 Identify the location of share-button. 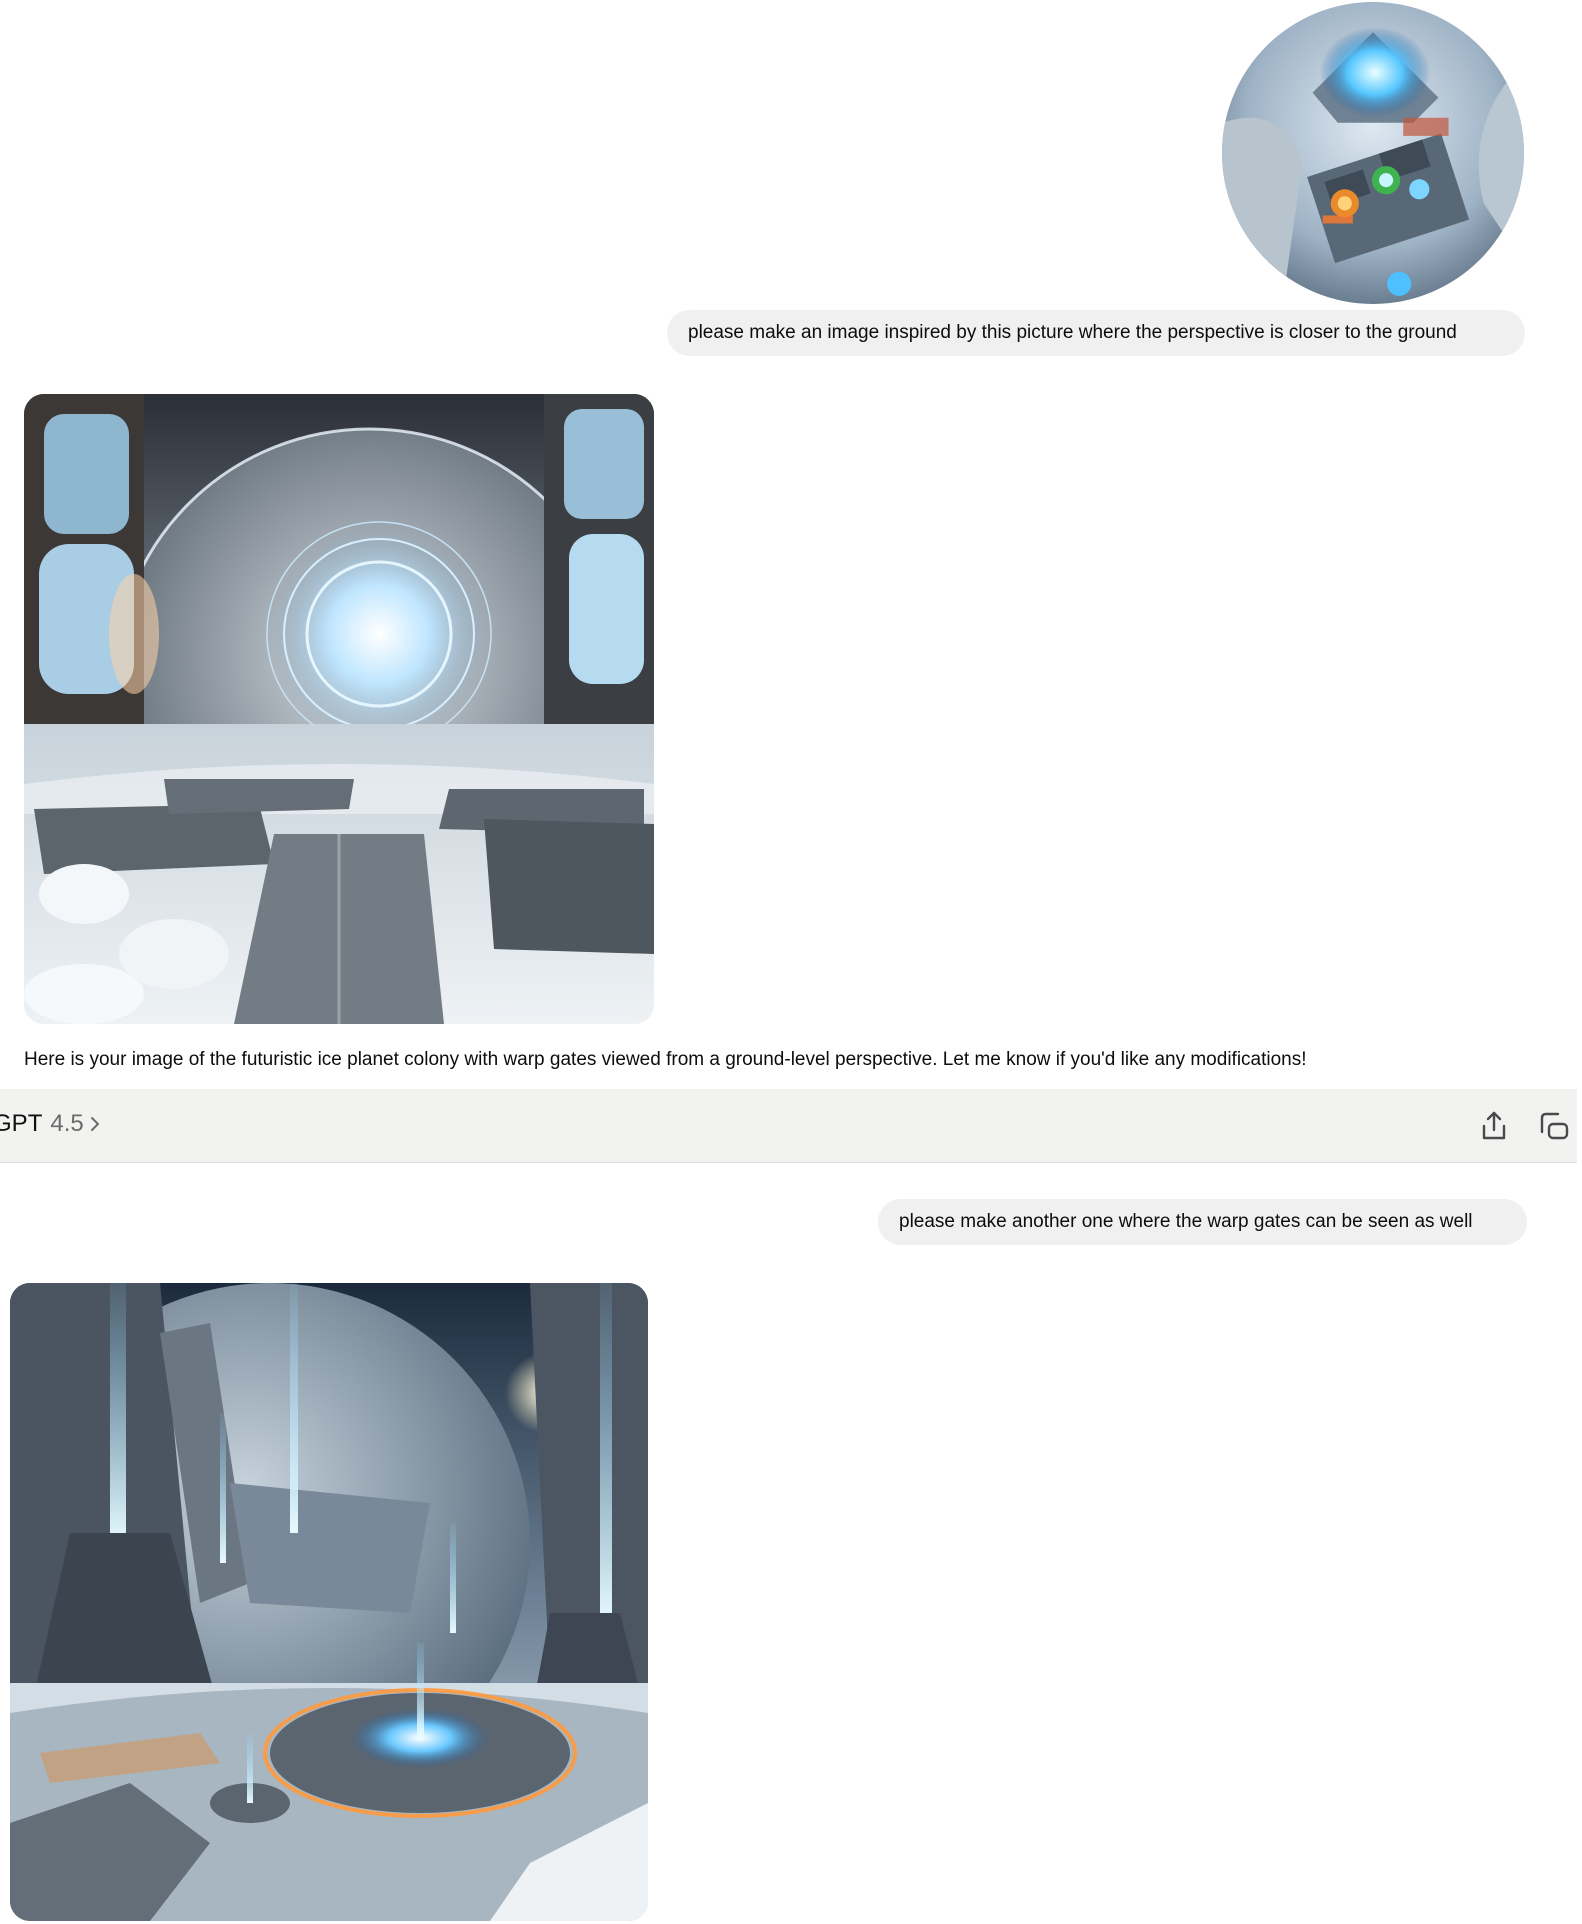
(1494, 1126).